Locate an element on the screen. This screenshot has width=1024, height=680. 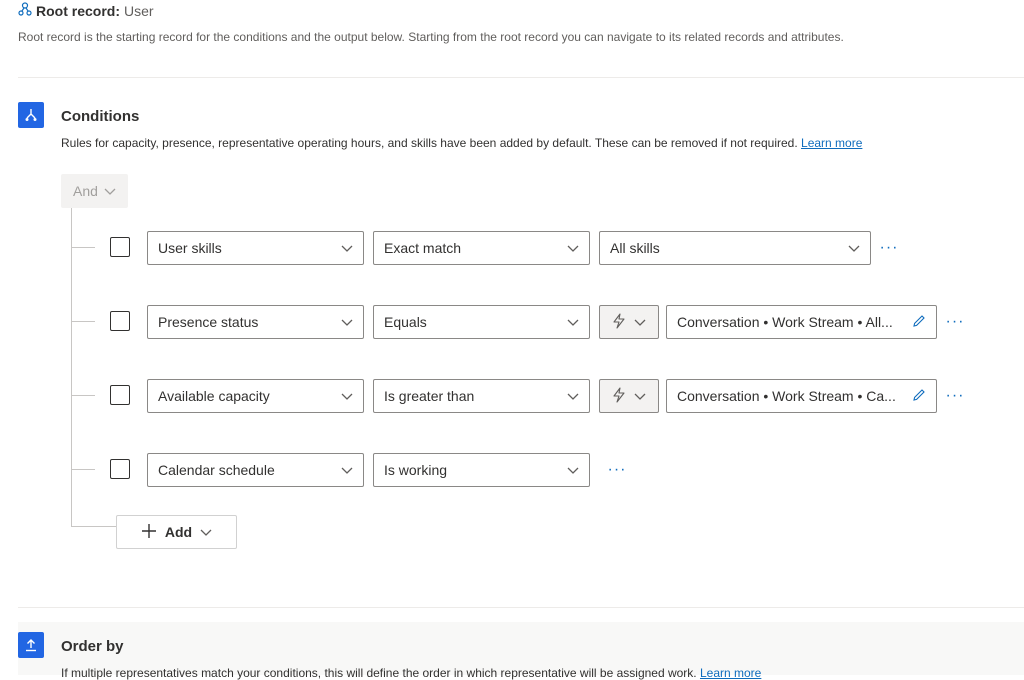
conditions-title: Conditions is located at coordinates (100, 116).